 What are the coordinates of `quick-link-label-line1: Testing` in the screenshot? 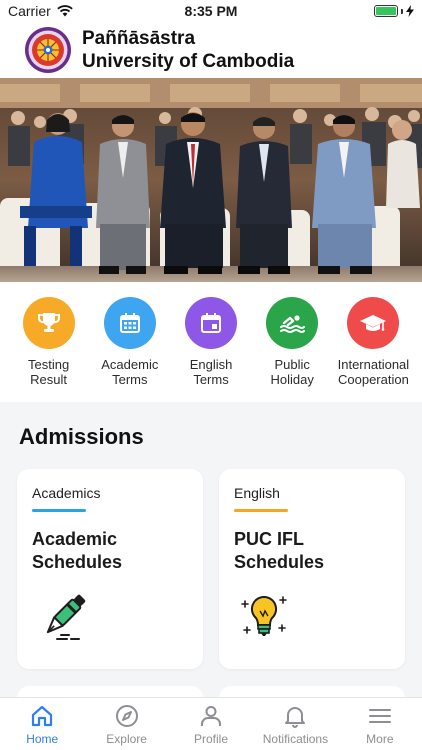 It's located at (49, 364).